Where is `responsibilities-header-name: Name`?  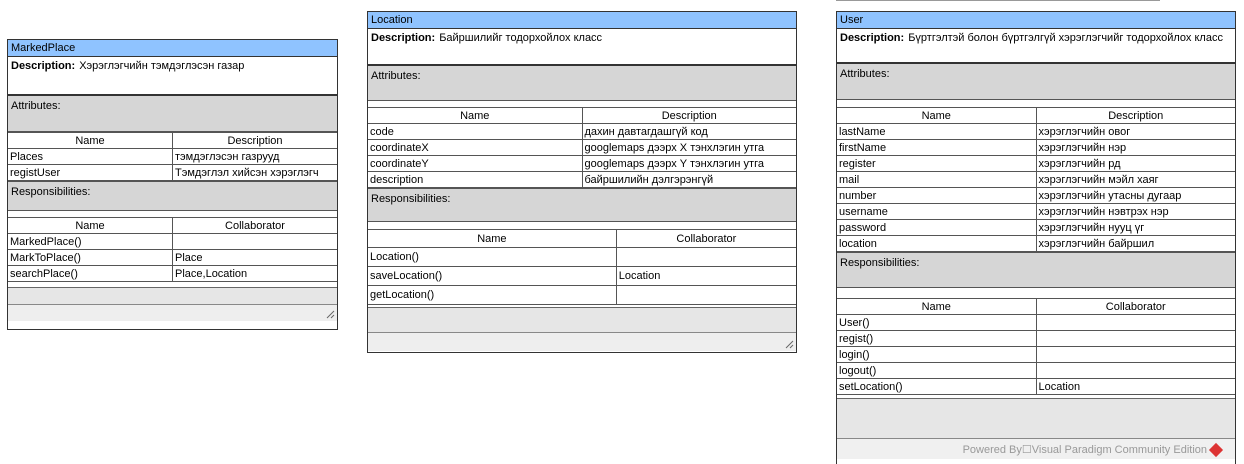 responsibilities-header-name: Name is located at coordinates (937, 306).